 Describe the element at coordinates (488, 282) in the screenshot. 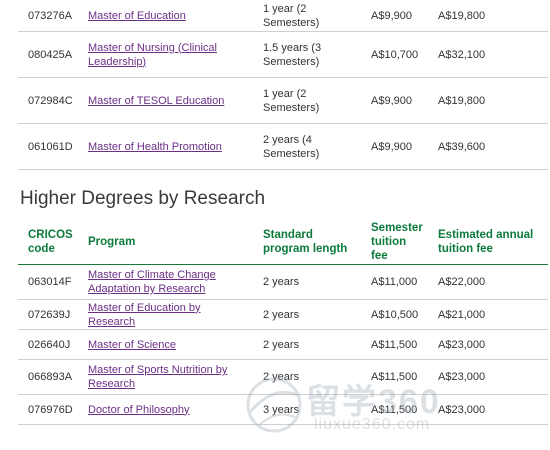

I see `annual-fee: A$22,000` at that location.